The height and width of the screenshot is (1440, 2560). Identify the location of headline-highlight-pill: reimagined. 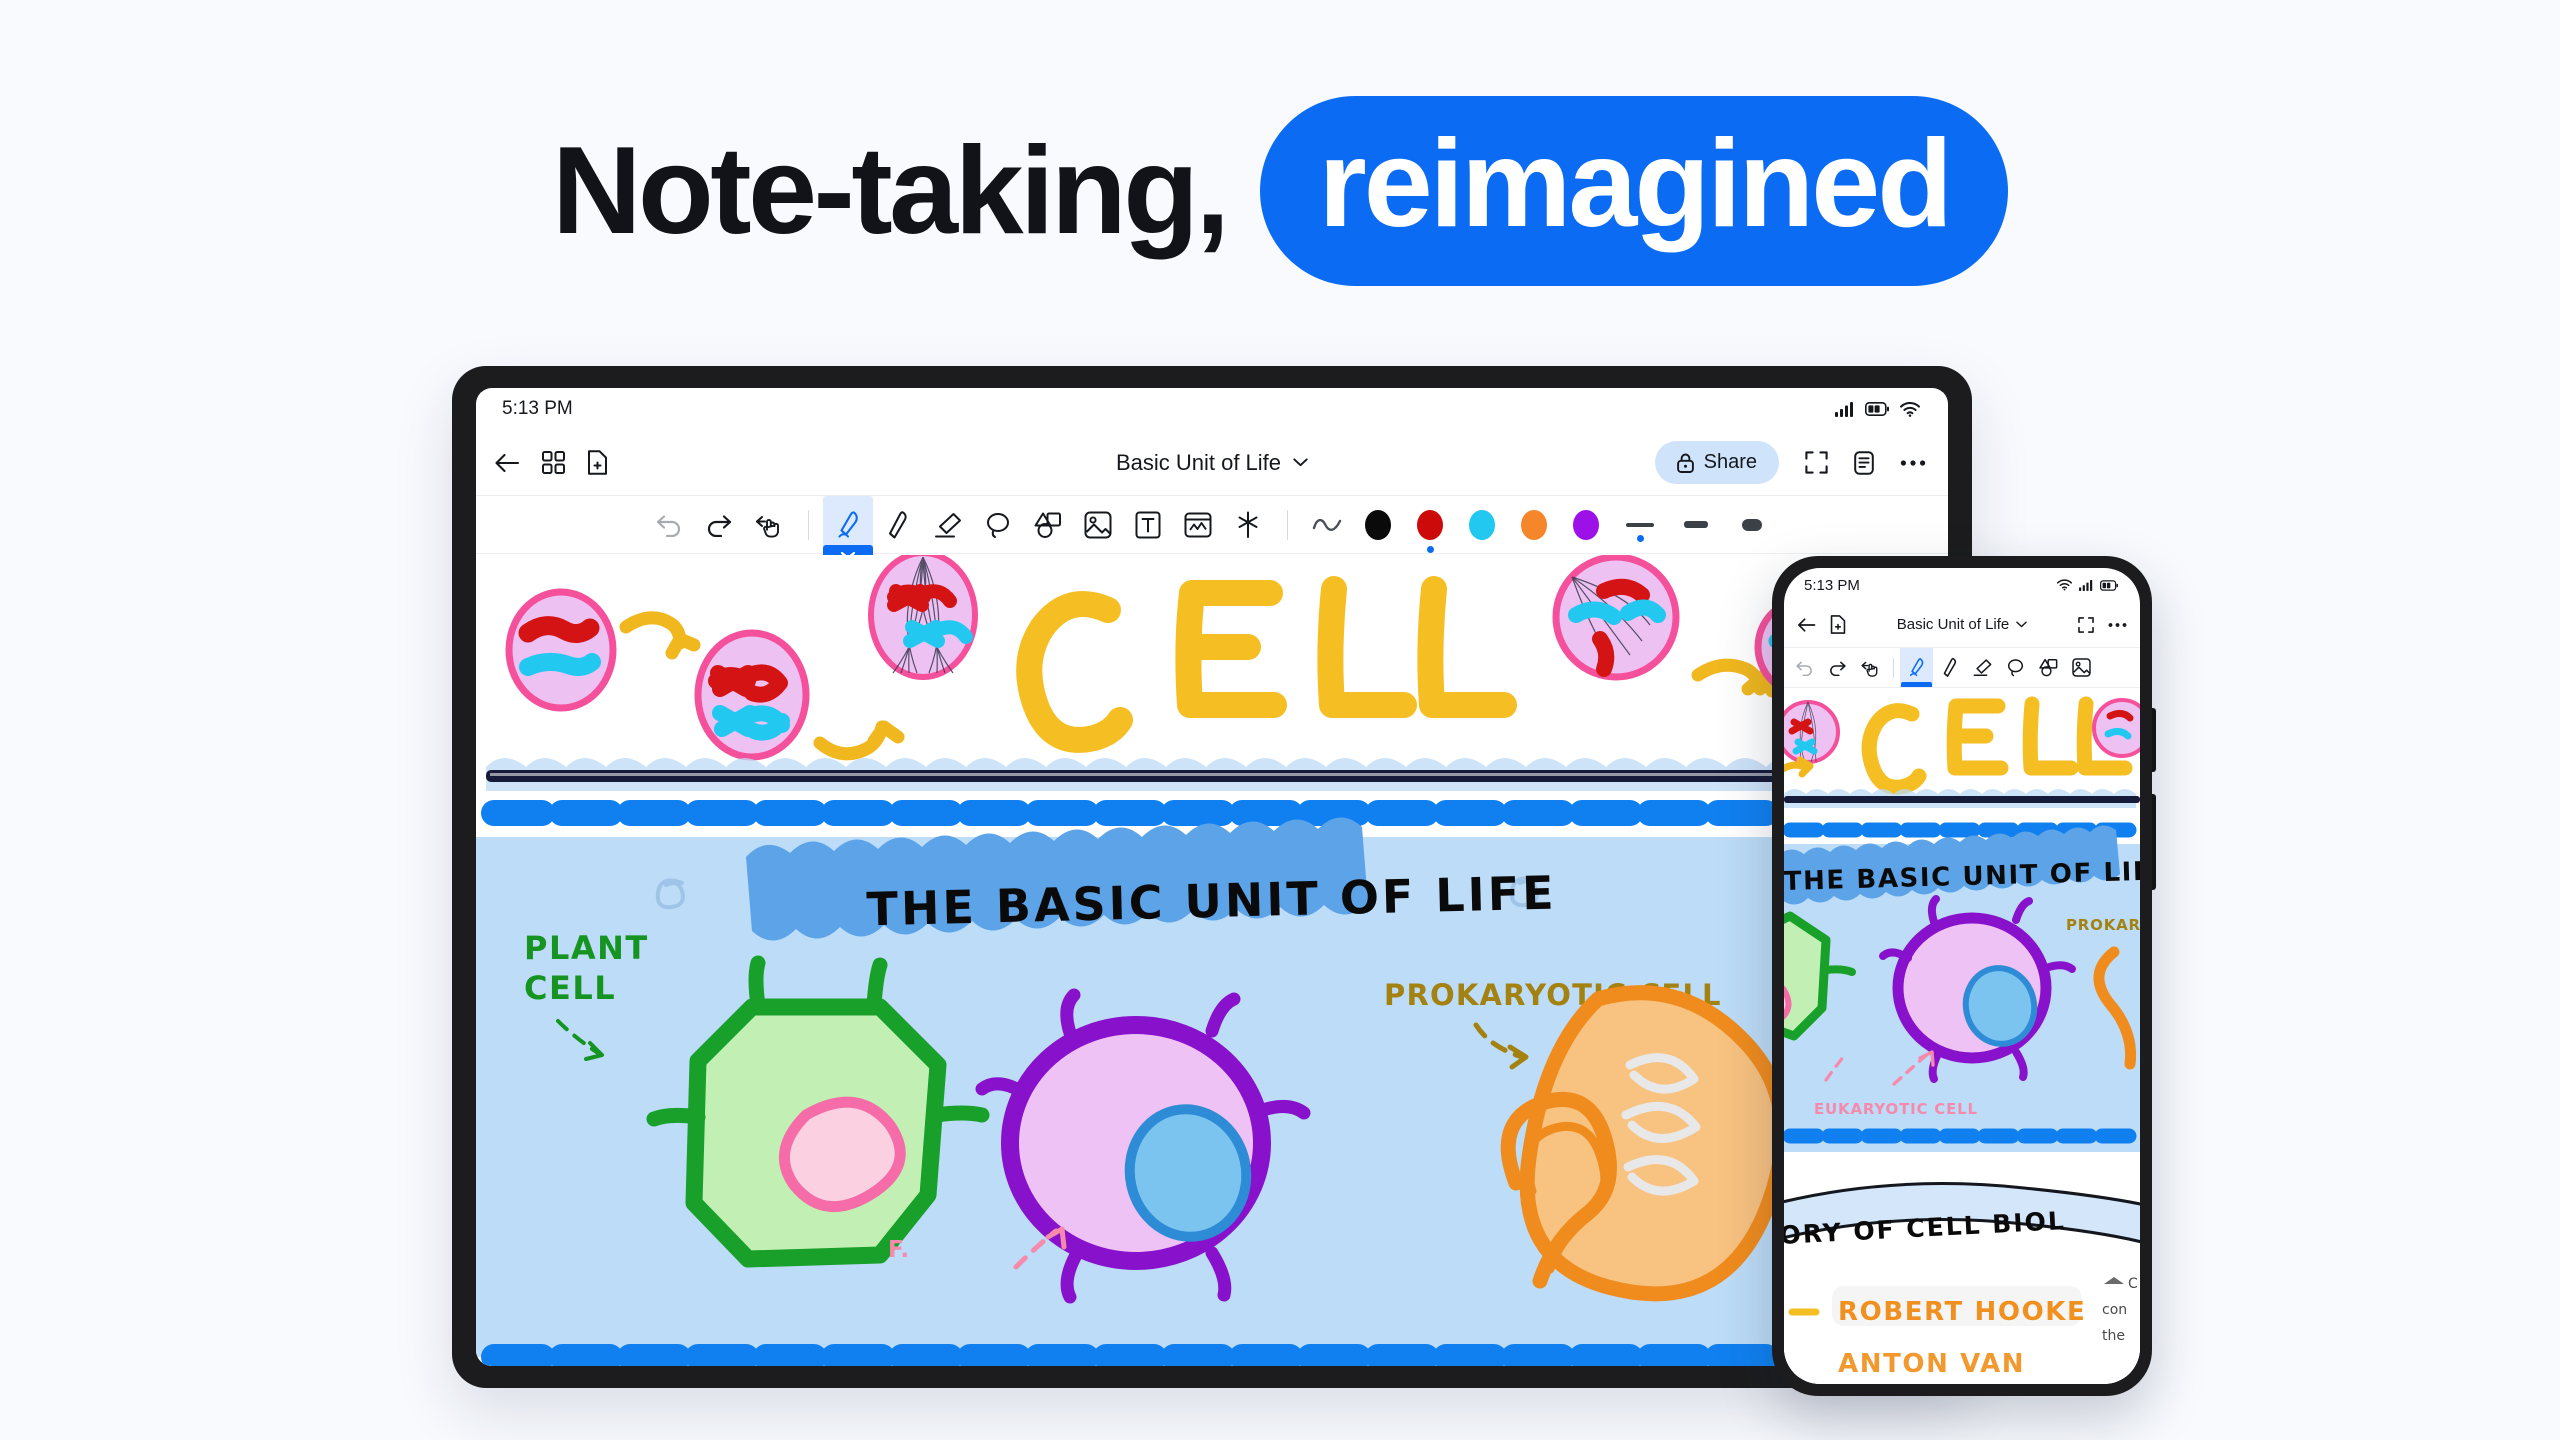
(1634, 191).